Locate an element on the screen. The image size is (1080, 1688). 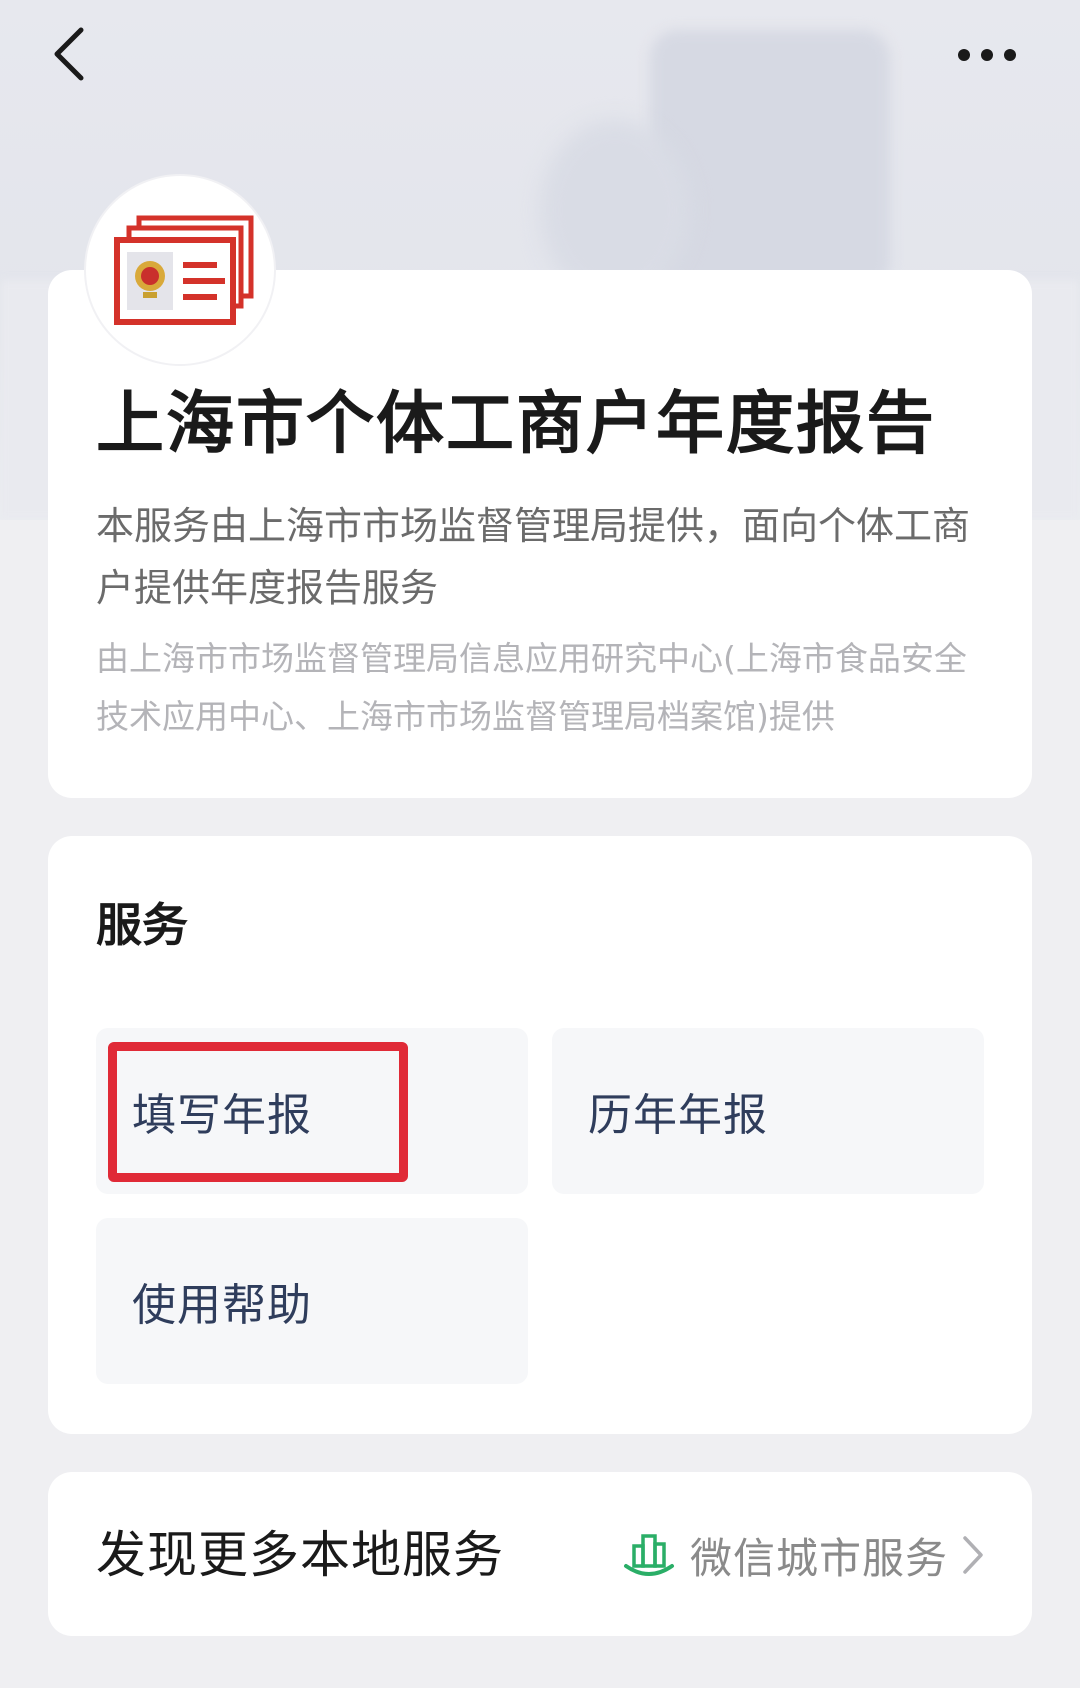
usage-help-button: 使用帮助 is located at coordinates (312, 1301).